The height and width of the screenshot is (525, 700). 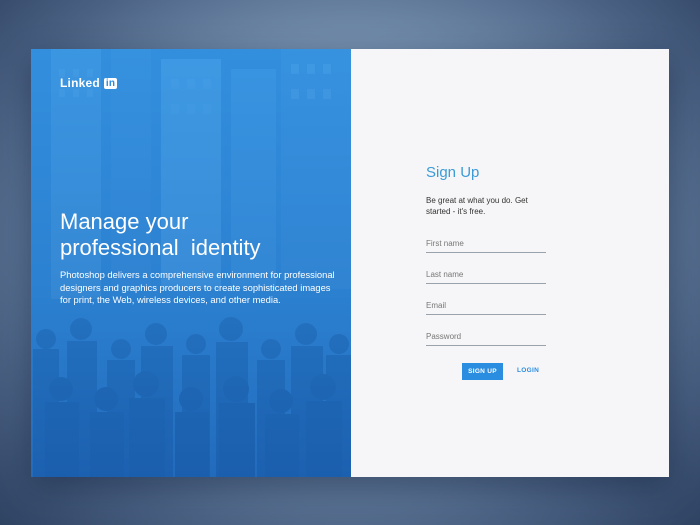 I want to click on brand-badge: in, so click(x=110, y=83).